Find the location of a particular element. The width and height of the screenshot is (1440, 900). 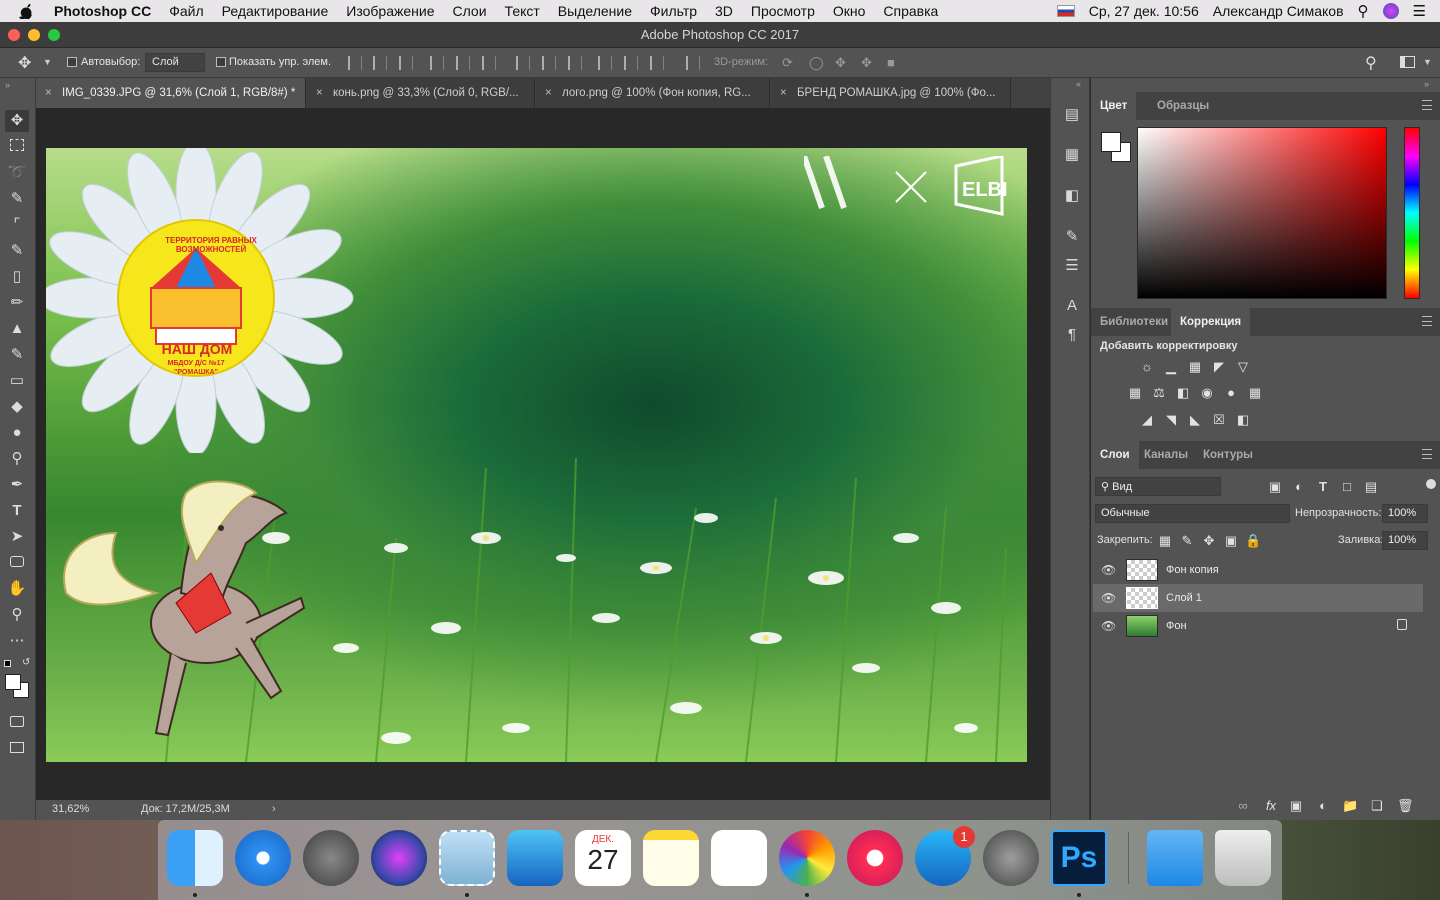

menu-app-name: Photoshop CC is located at coordinates (102, 11).